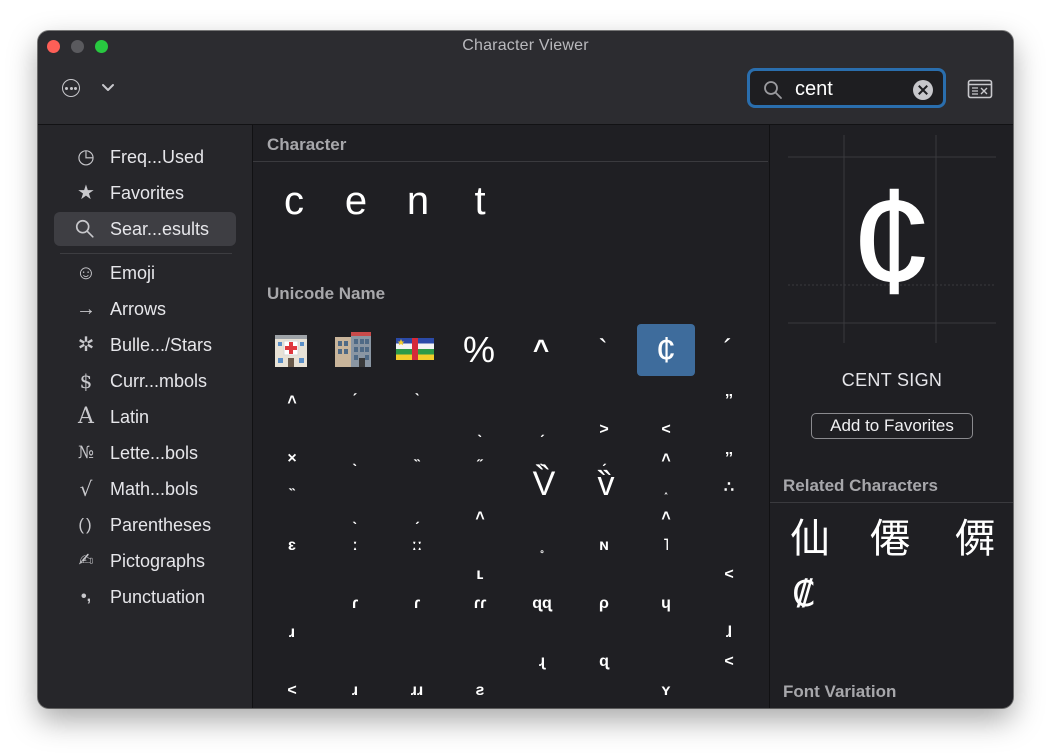  What do you see at coordinates (294, 201) in the screenshot?
I see `character-cell: c` at bounding box center [294, 201].